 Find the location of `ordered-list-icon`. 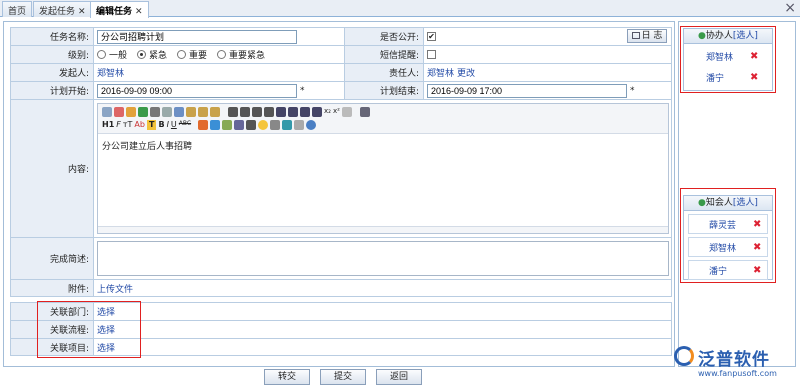

ordered-list-icon is located at coordinates (281, 112).